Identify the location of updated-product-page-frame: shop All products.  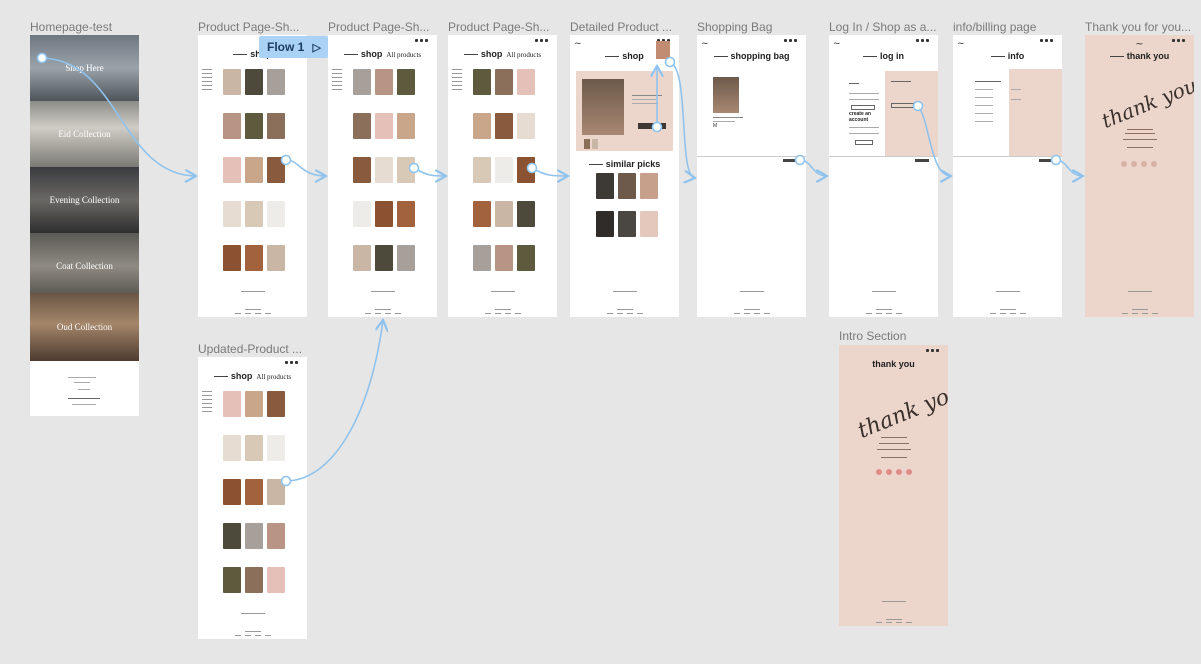
(252, 498).